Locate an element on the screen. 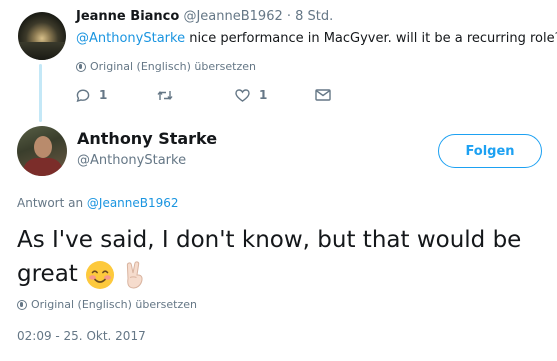 Image resolution: width=557 pixels, height=361 pixels. main-author-handle: @AnthonyStarke is located at coordinates (131, 160).